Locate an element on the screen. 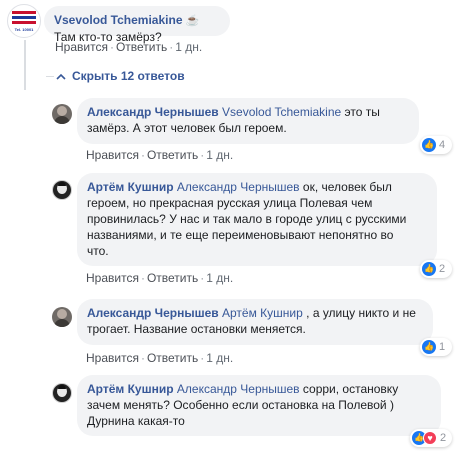 Image resolution: width=466 pixels, height=453 pixels. top-comment-actions: Нравится · Ответить · 1 дн. is located at coordinates (129, 47).